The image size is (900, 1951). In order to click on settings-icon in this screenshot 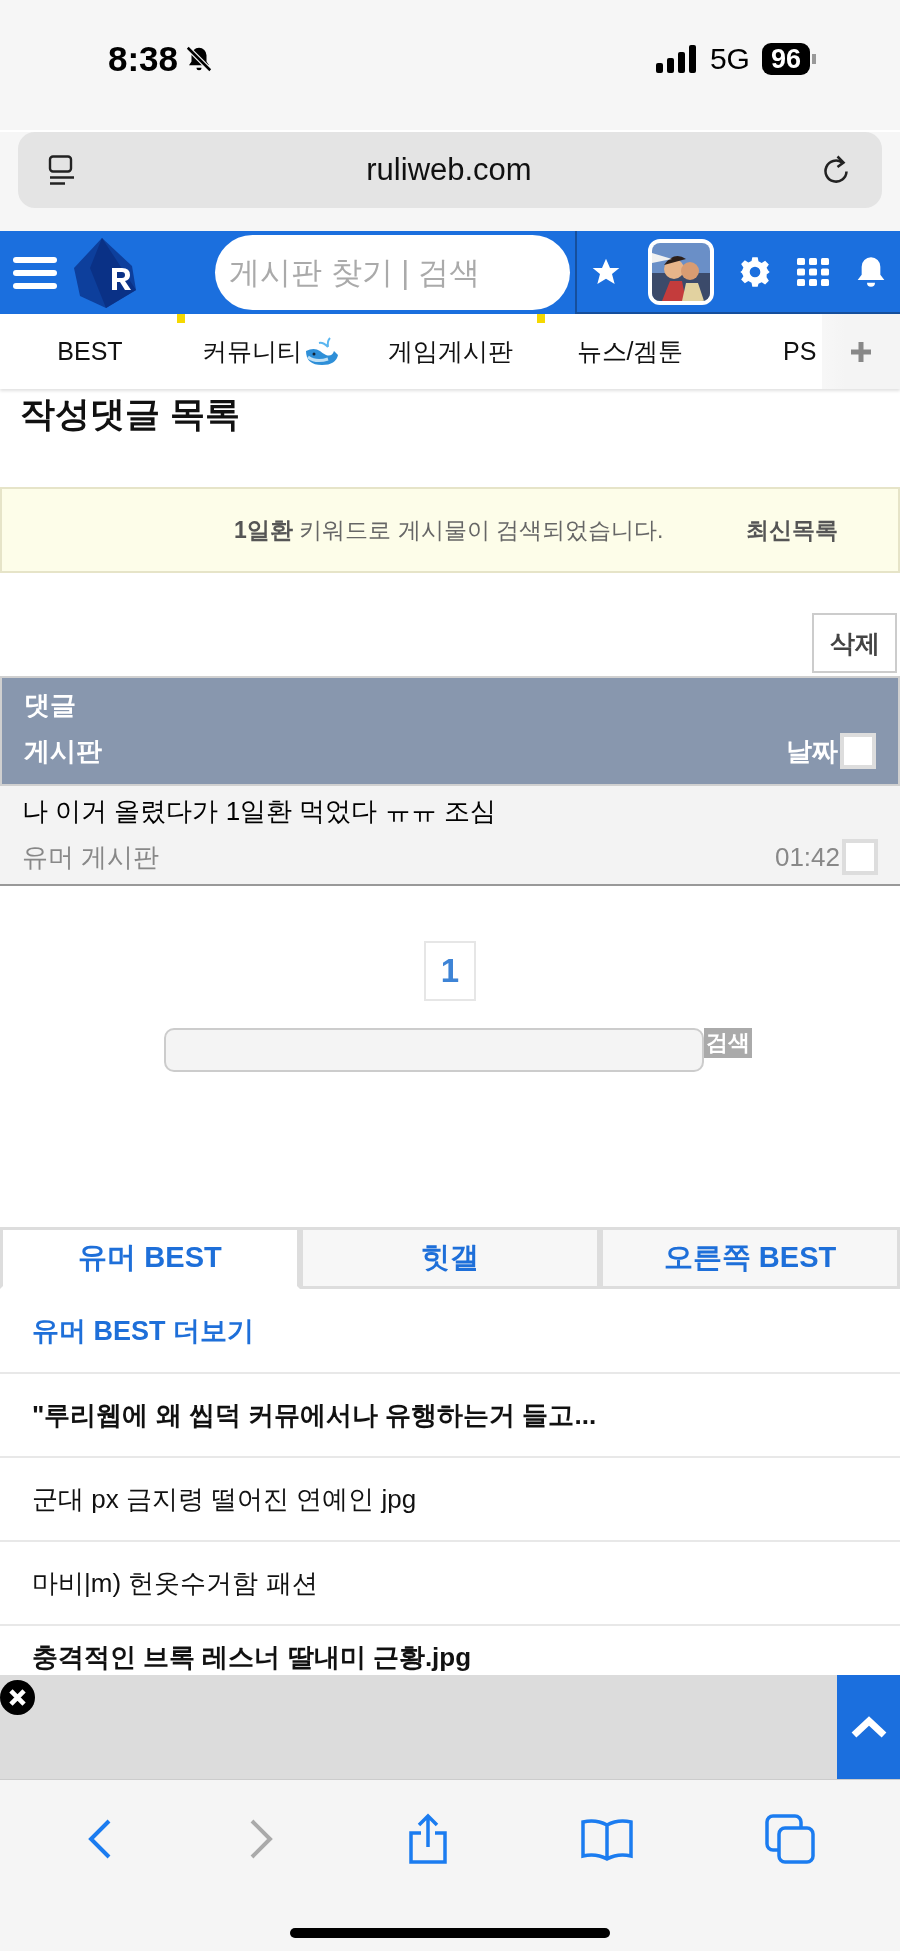, I will do `click(755, 271)`.